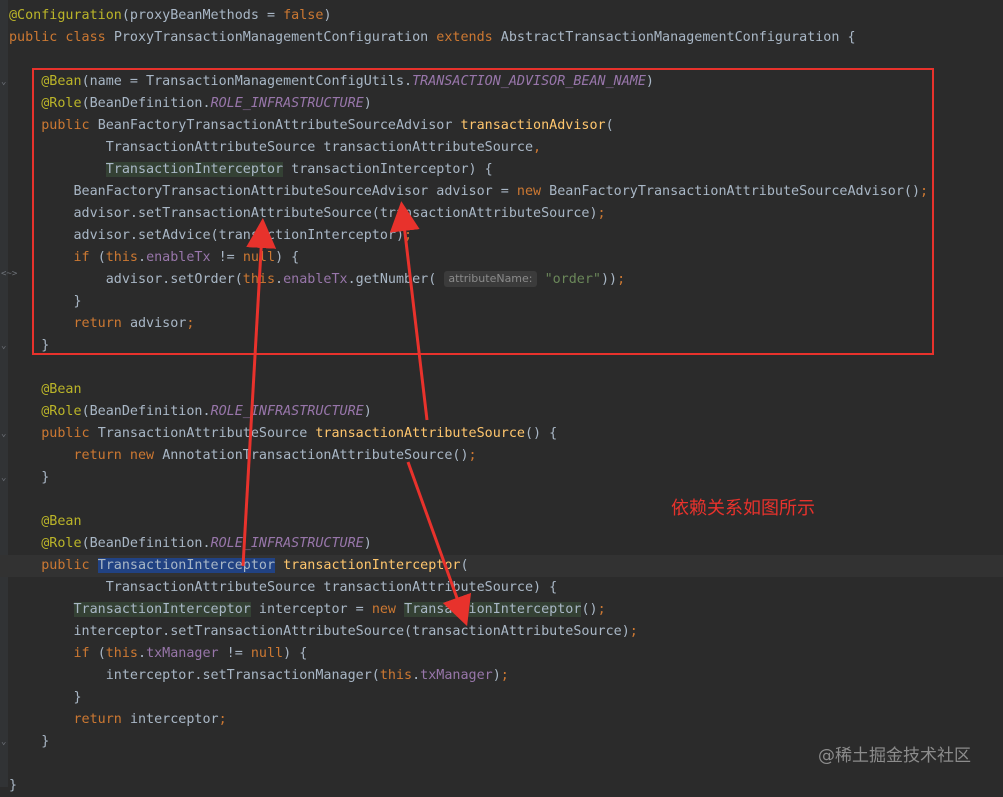 This screenshot has height=797, width=1003. I want to click on dependency-arrows, so click(356, 414).